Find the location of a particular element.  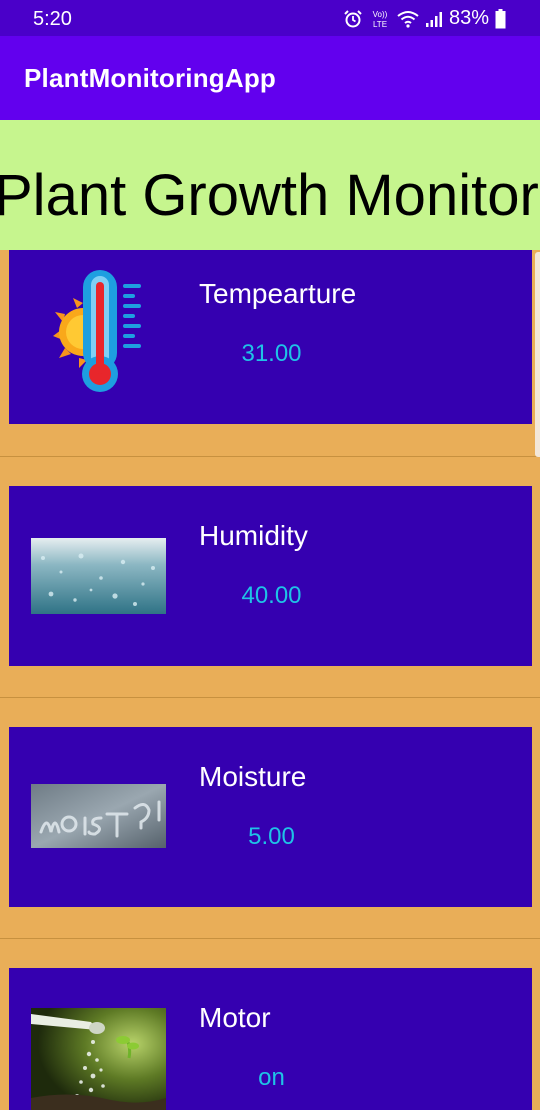

svg-text: LTE is located at coordinates (380, 24).